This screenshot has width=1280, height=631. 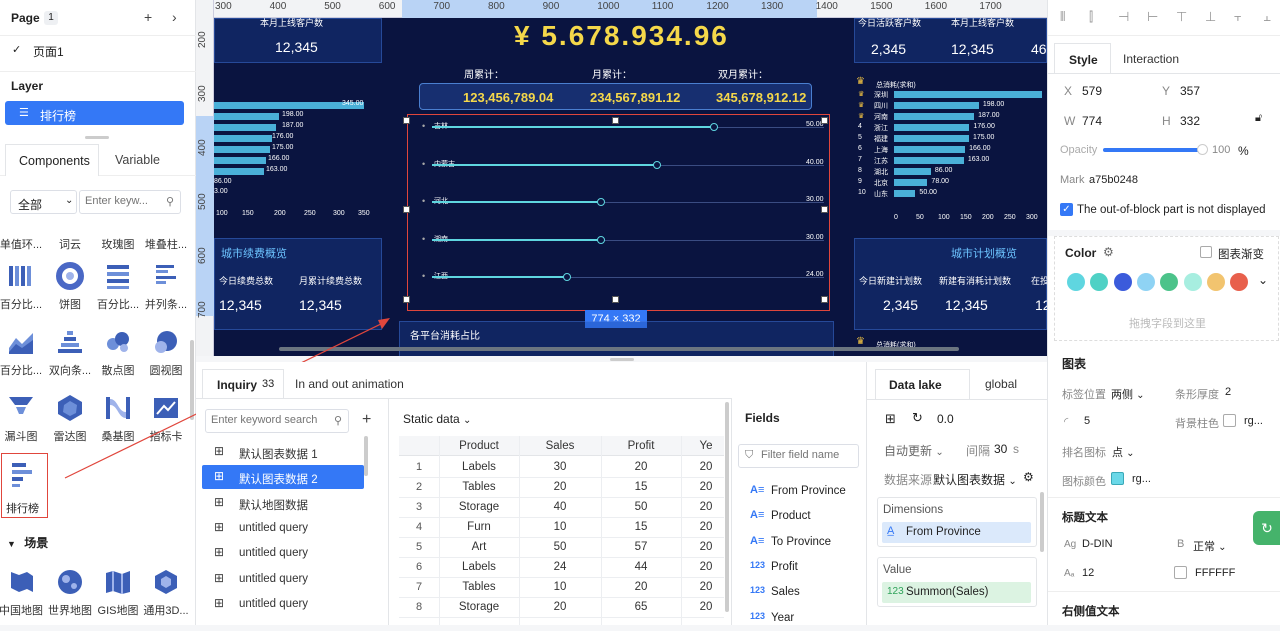 I want to click on font-color-value: FFFFFF, so click(x=1215, y=573).